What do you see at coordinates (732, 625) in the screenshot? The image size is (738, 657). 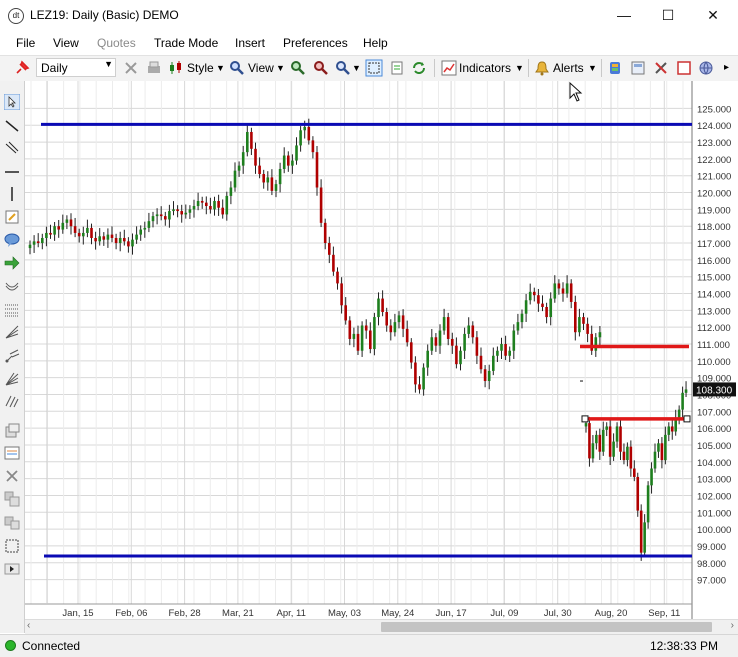 I see `scroll-right-icon: ›` at bounding box center [732, 625].